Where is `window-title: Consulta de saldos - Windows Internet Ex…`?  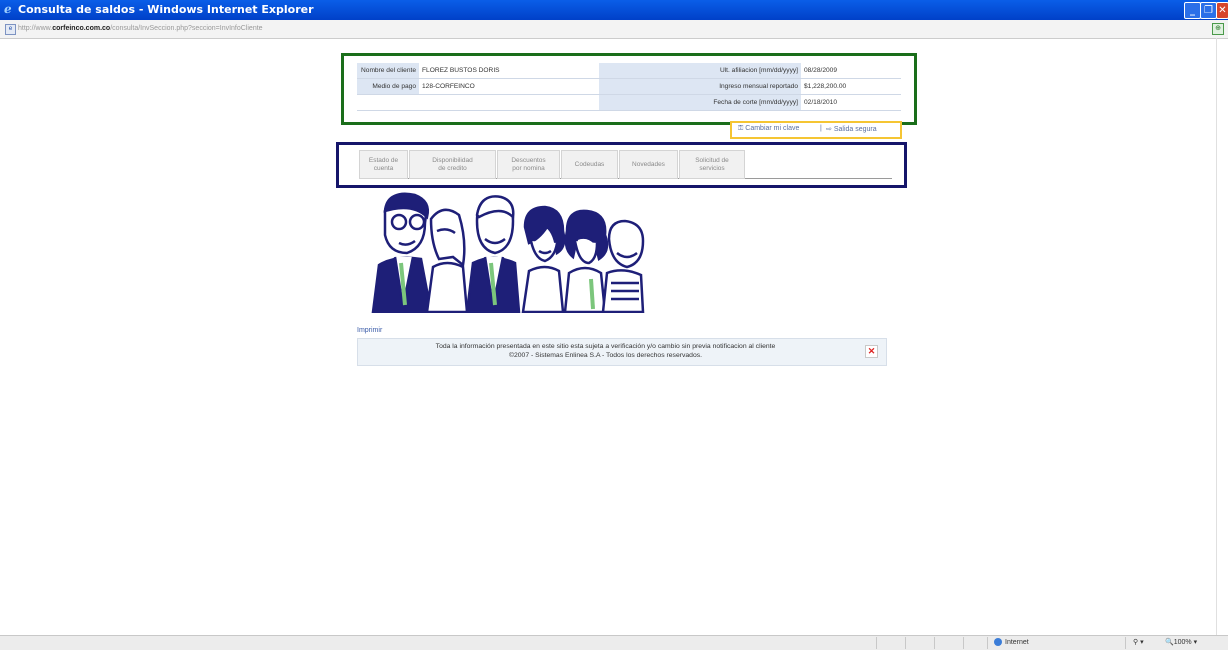
window-title: Consulta de saldos - Windows Internet Ex… is located at coordinates (166, 9).